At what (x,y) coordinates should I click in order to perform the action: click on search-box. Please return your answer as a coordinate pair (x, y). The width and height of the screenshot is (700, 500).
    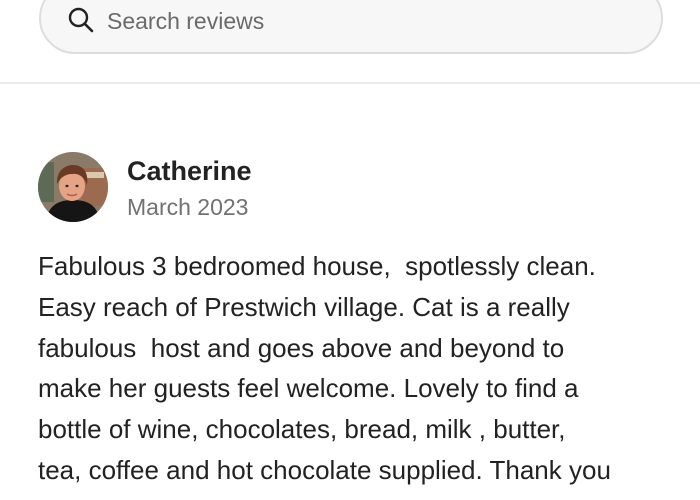
    Looking at the image, I should click on (351, 27).